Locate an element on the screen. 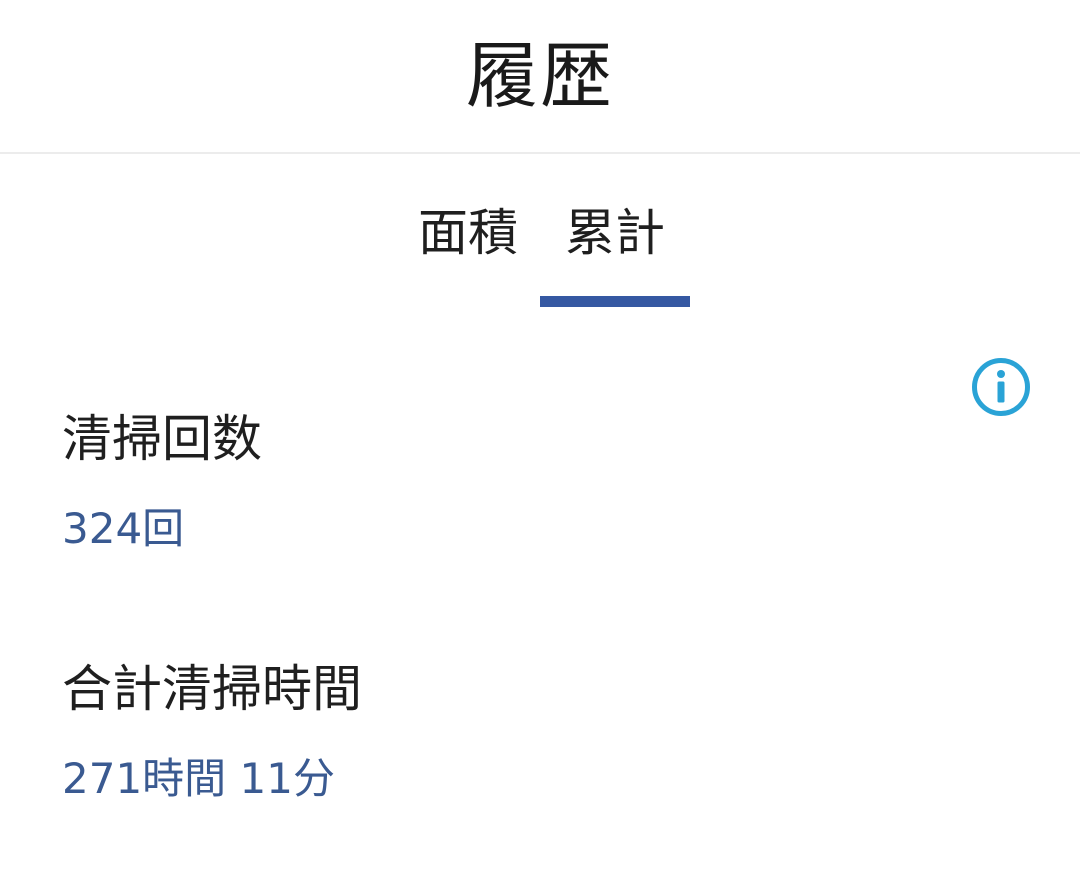  tab-area: 面積 is located at coordinates (468, 258).